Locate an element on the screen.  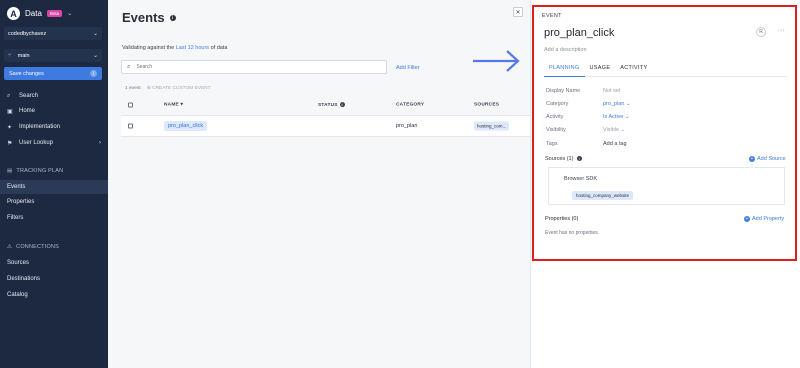
nav-implementation: ✦ Implementation is located at coordinates (54, 127).